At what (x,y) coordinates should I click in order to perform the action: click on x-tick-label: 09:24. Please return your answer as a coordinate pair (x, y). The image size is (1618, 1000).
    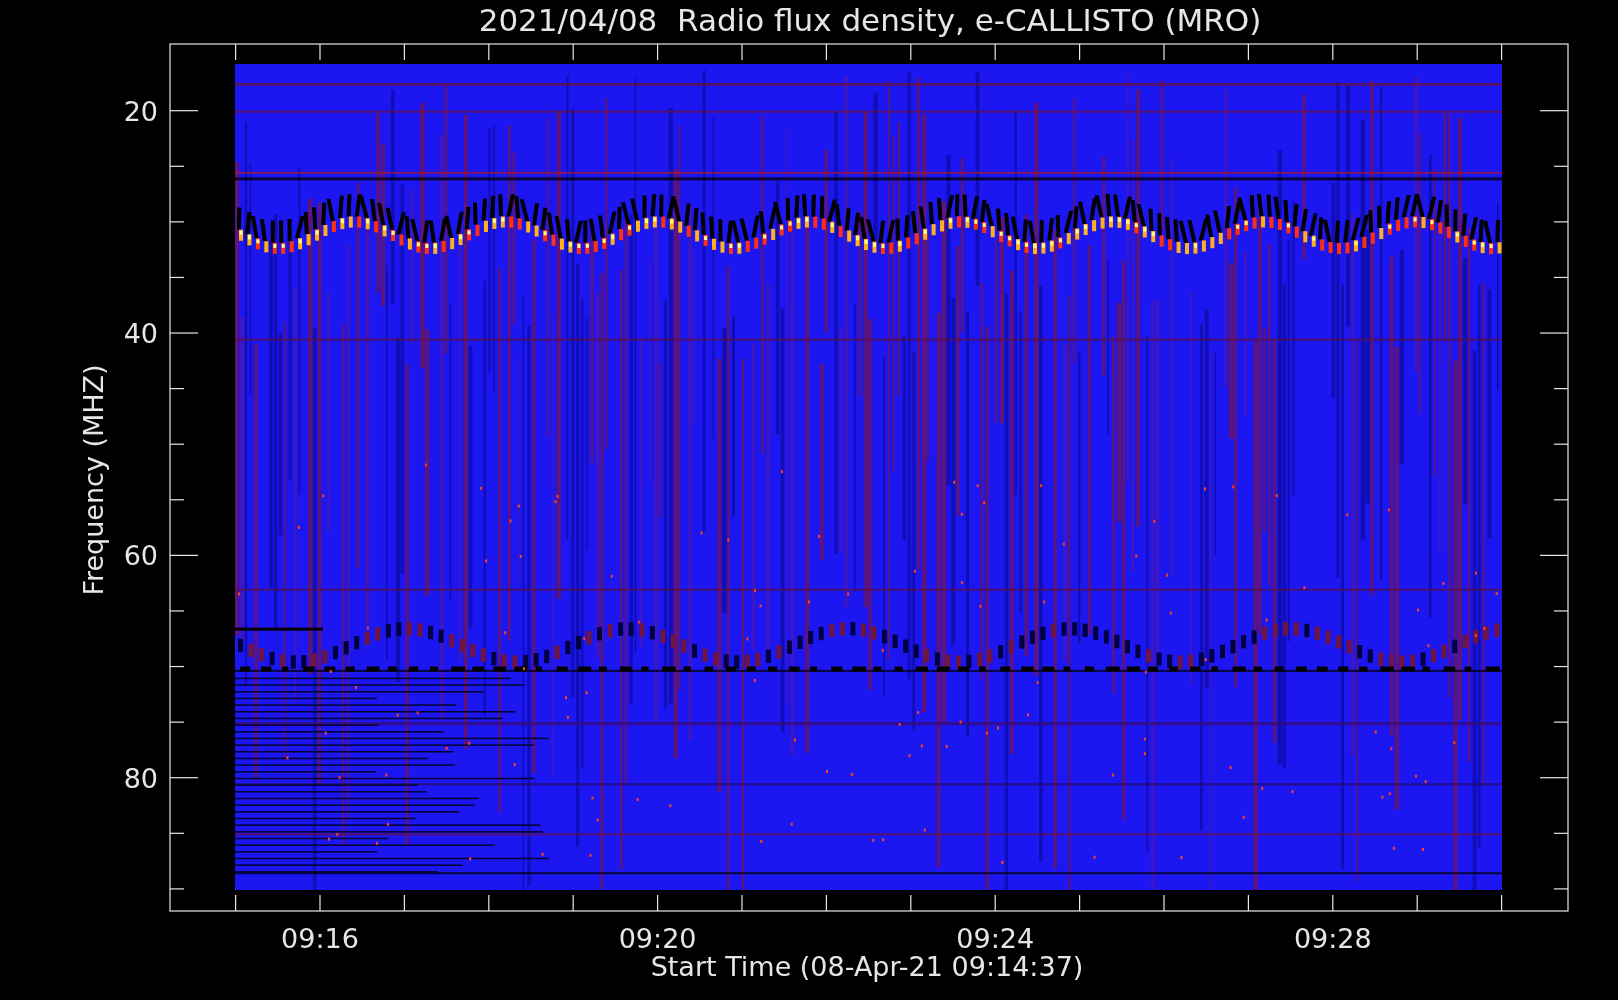
    Looking at the image, I should click on (995, 938).